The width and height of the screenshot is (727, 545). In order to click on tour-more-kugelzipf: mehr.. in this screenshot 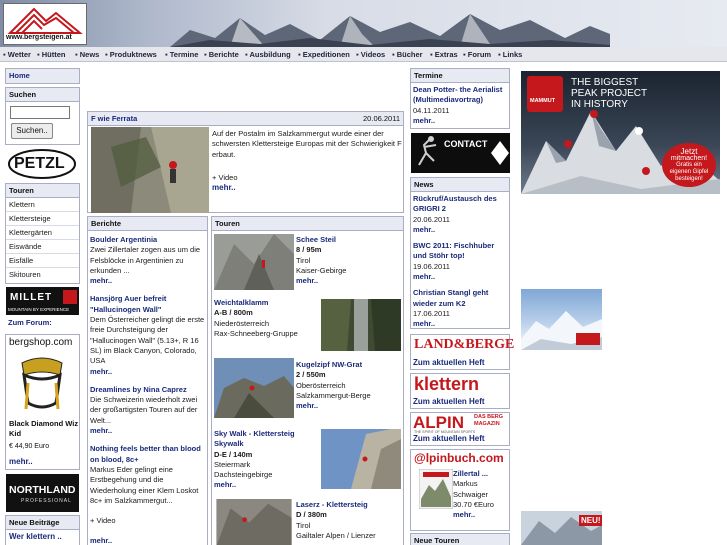, I will do `click(349, 406)`.